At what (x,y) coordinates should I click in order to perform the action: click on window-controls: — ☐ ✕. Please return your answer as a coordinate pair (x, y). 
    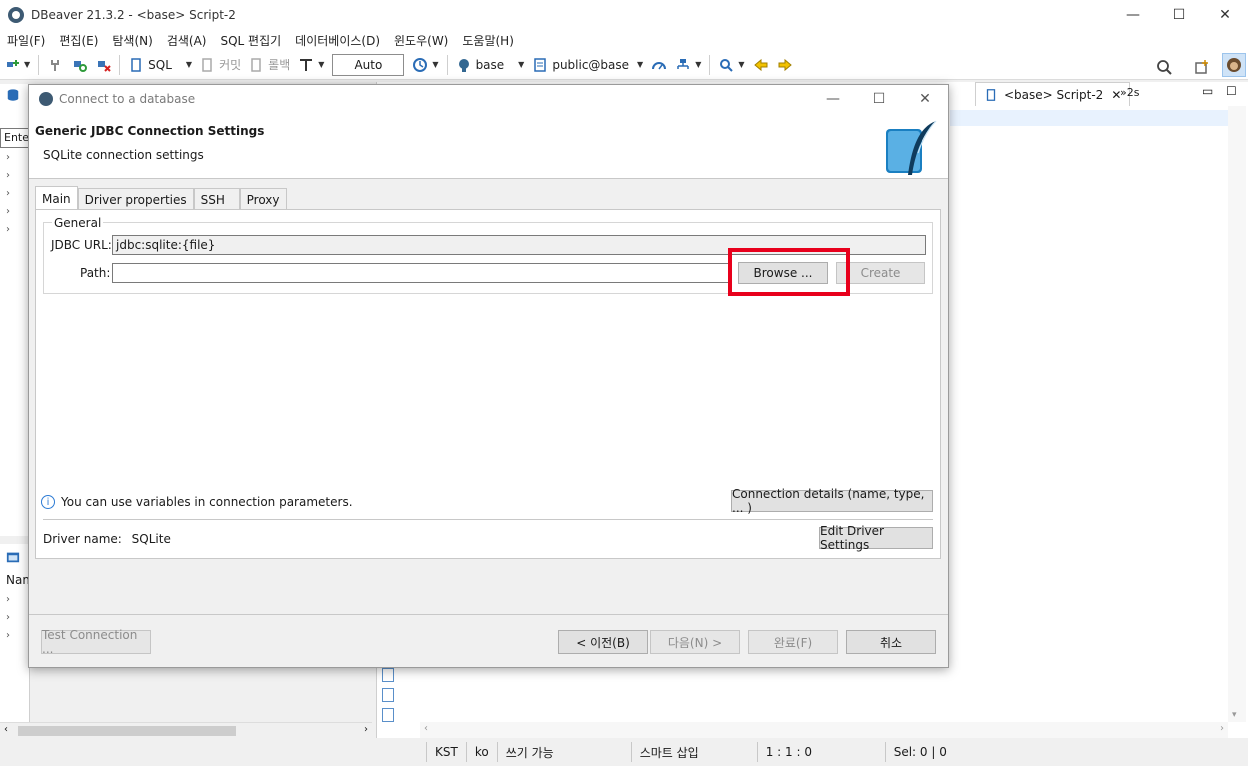
    Looking at the image, I should click on (1179, 15).